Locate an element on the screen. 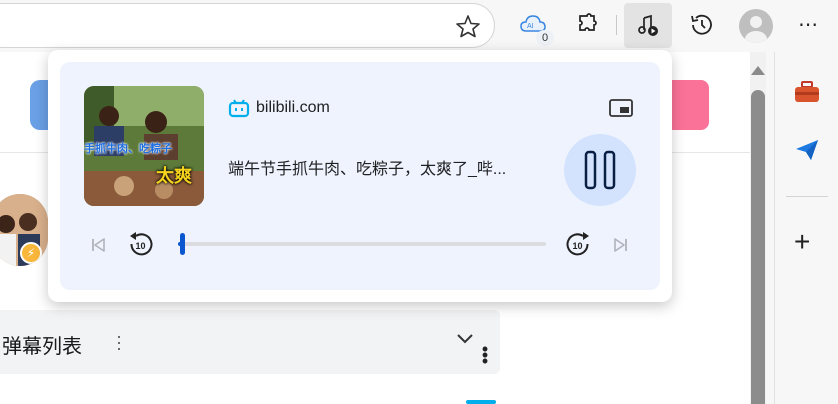  play-pause-button is located at coordinates (600, 170).